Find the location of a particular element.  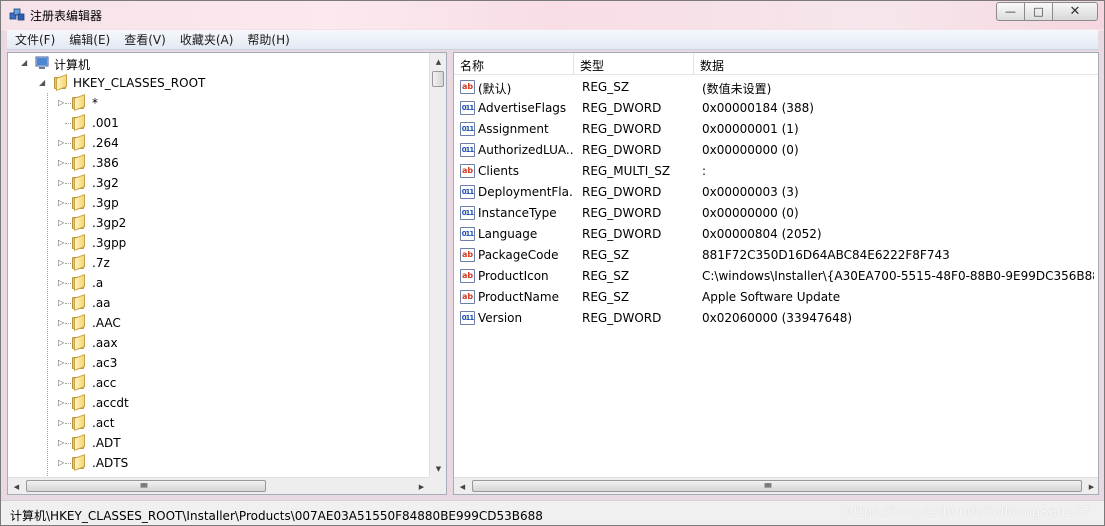

tree-horizontal-scrollbar: ◀ ▮▮▮ ▶ is located at coordinates (219, 485).